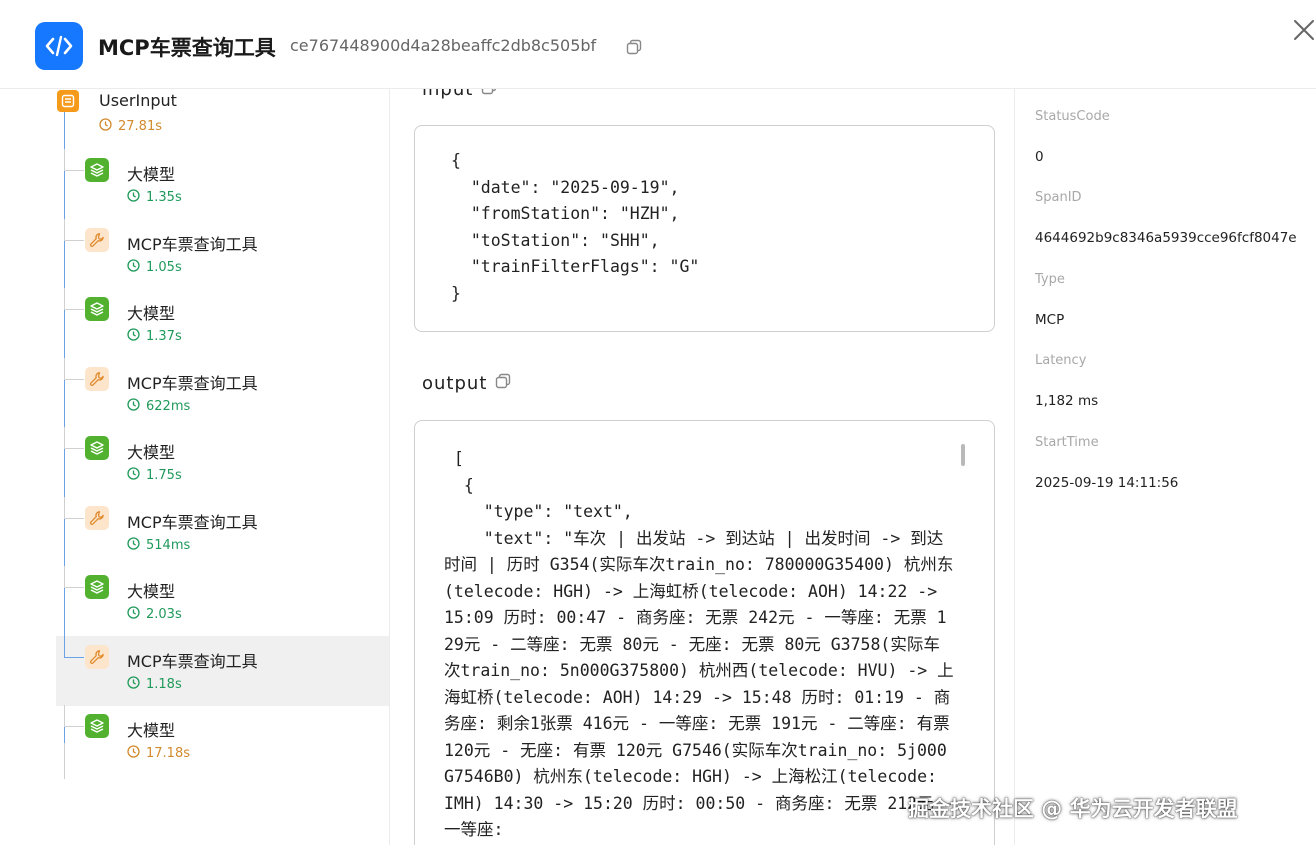  I want to click on node-duration-value: 1.35s, so click(164, 197).